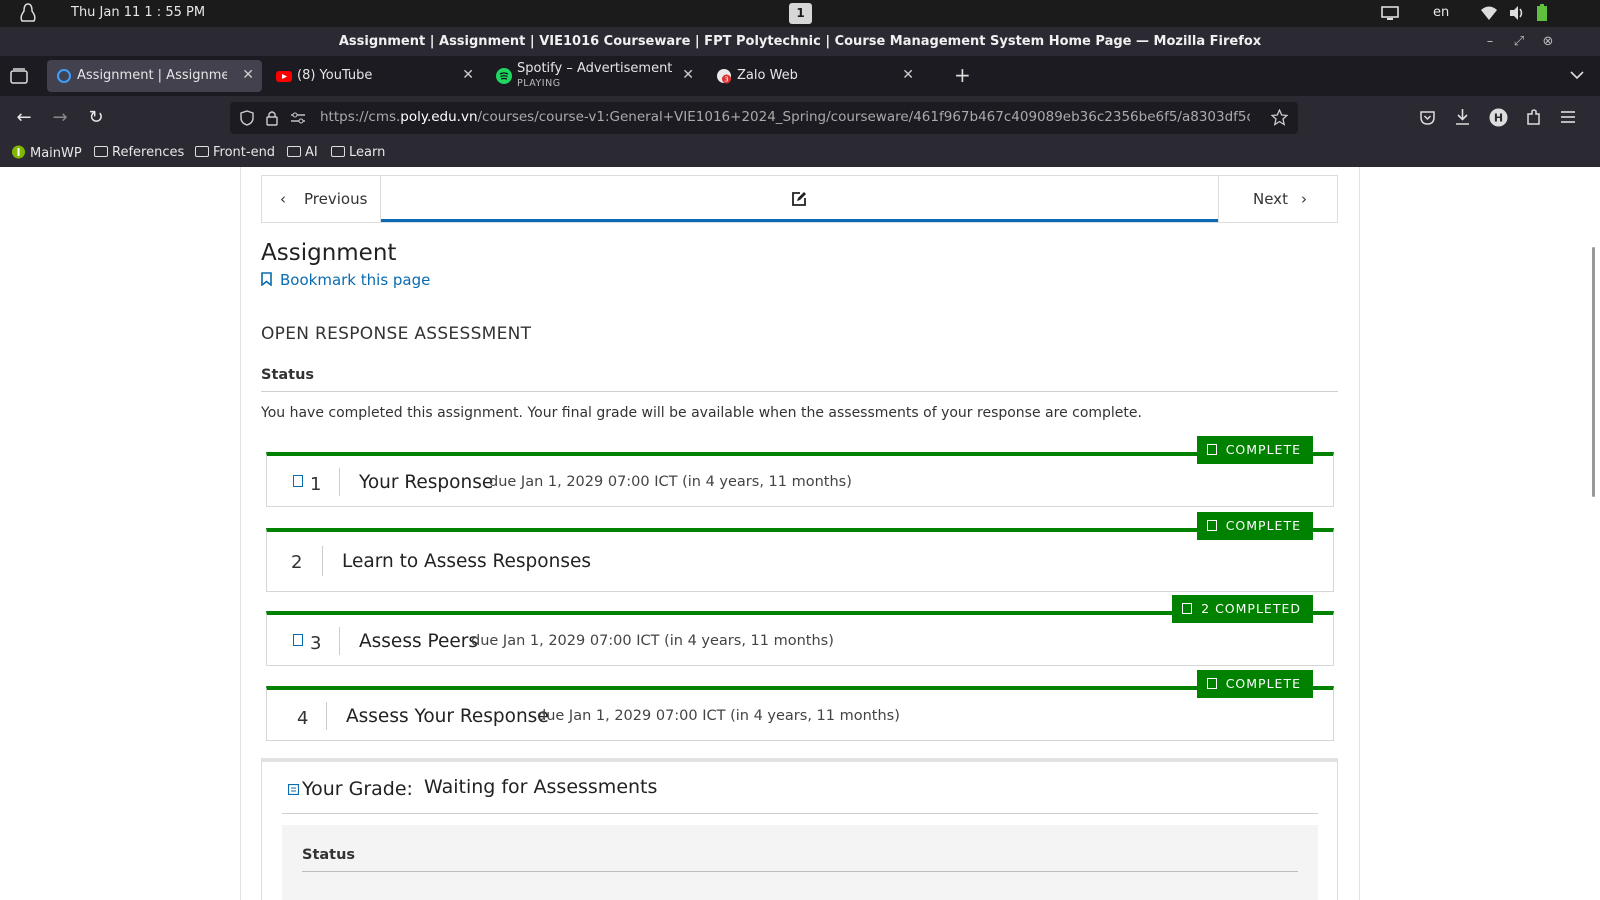 This screenshot has width=1600, height=900. Describe the element at coordinates (302, 152) in the screenshot. I see `bookmark-folder-ai: AI` at that location.